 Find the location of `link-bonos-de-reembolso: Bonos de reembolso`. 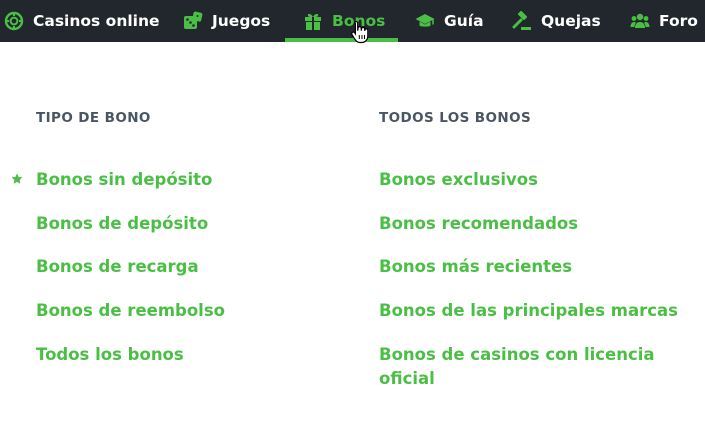

link-bonos-de-reembolso: Bonos de reembolso is located at coordinates (130, 311).